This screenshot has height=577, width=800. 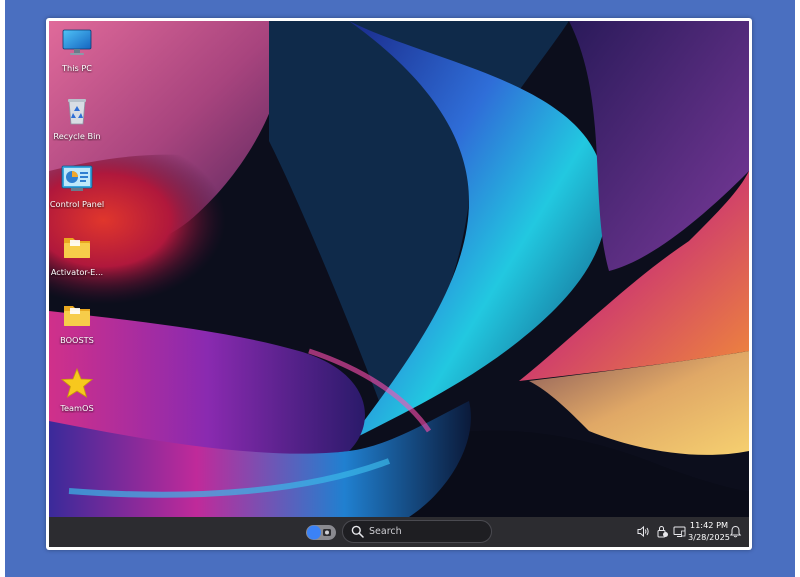 What do you see at coordinates (709, 525) in the screenshot?
I see `clock-time: 11:42 PM` at bounding box center [709, 525].